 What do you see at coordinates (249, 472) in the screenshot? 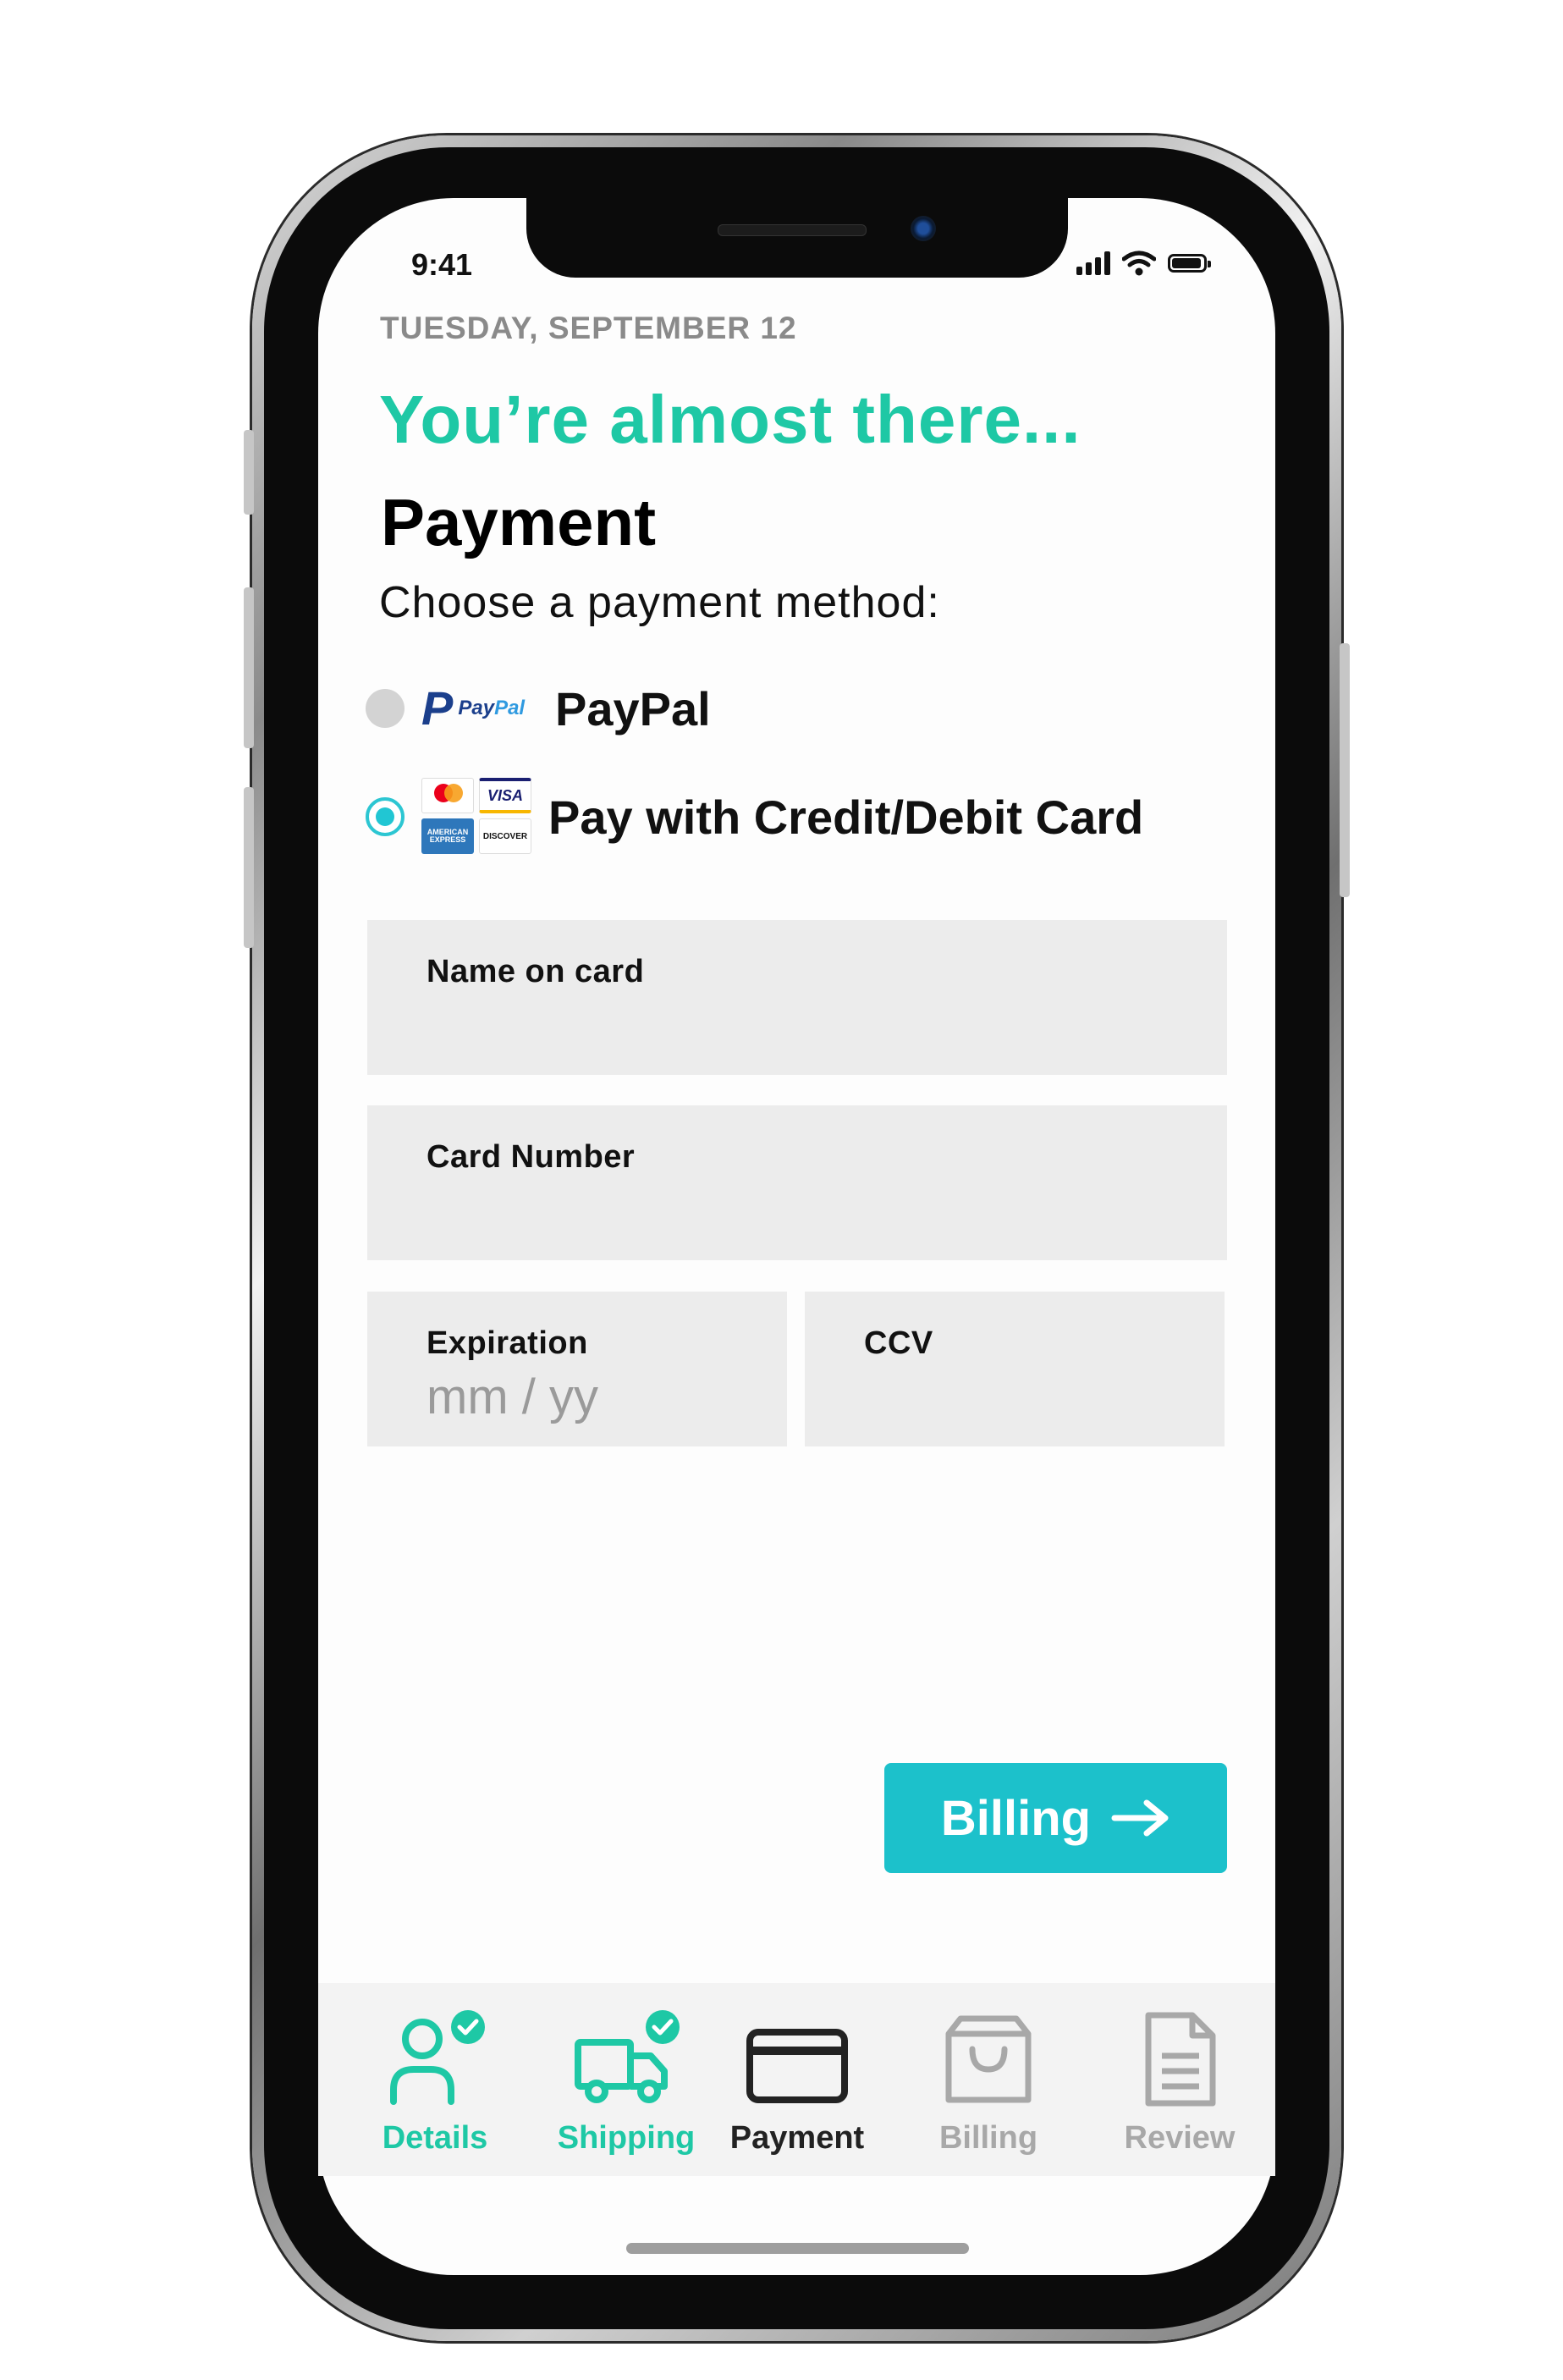
I see `mute-switch` at bounding box center [249, 472].